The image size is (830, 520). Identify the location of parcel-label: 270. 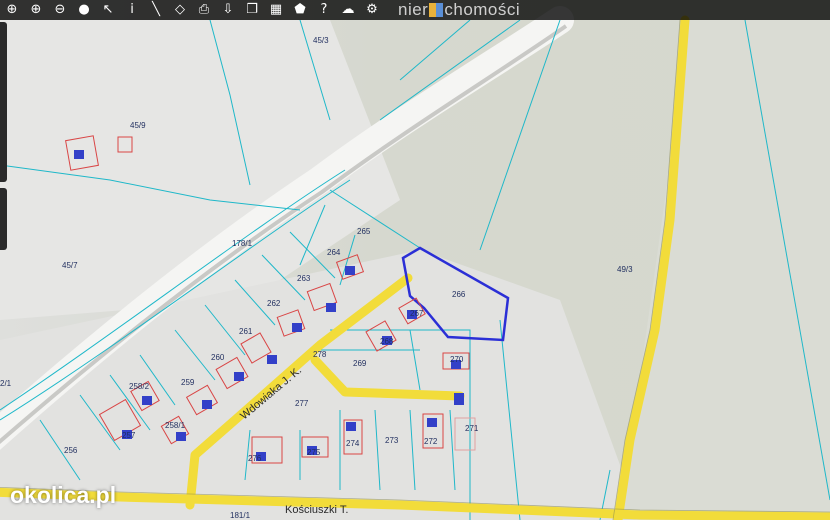
(457, 359).